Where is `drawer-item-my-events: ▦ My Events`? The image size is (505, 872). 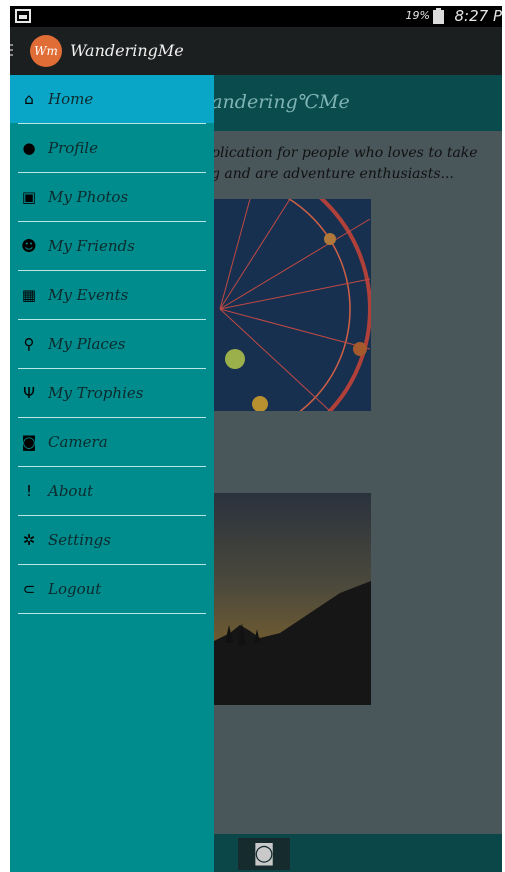
drawer-item-my-events: ▦ My Events is located at coordinates (112, 295).